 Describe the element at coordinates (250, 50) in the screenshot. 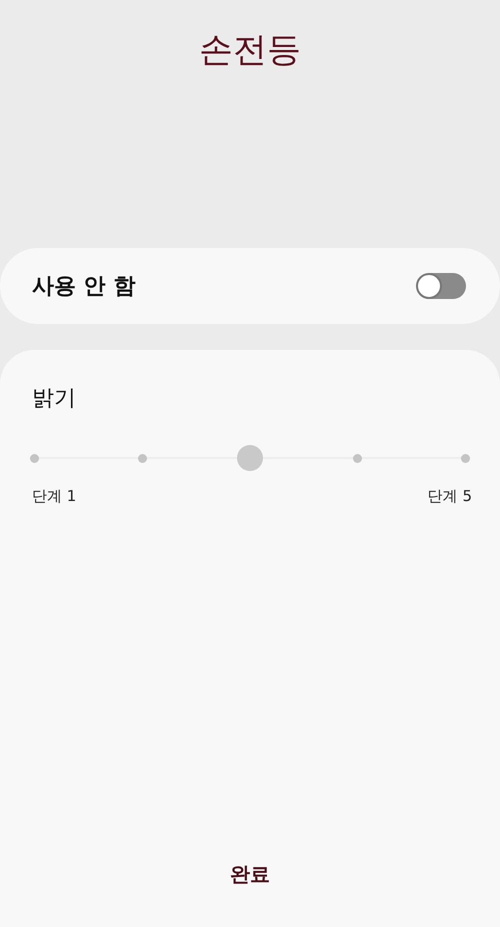

I see `page-title: 손전등` at that location.